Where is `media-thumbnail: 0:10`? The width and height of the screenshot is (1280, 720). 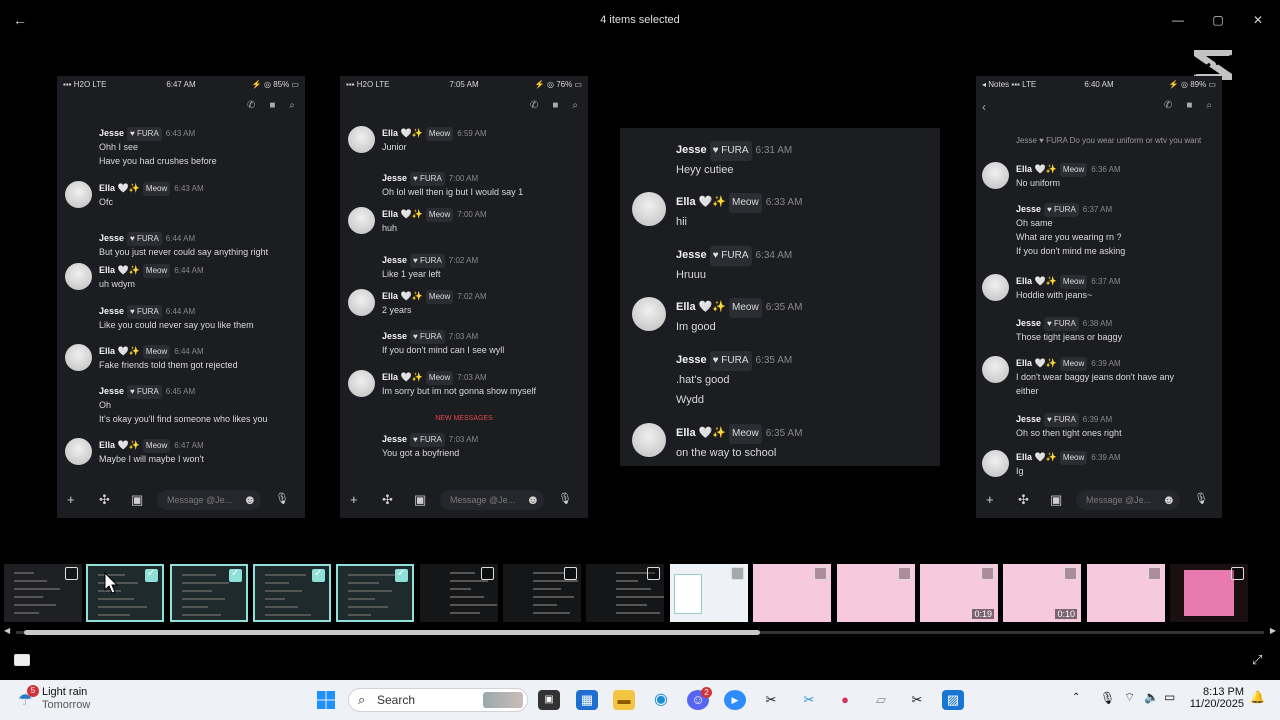 media-thumbnail: 0:10 is located at coordinates (1042, 593).